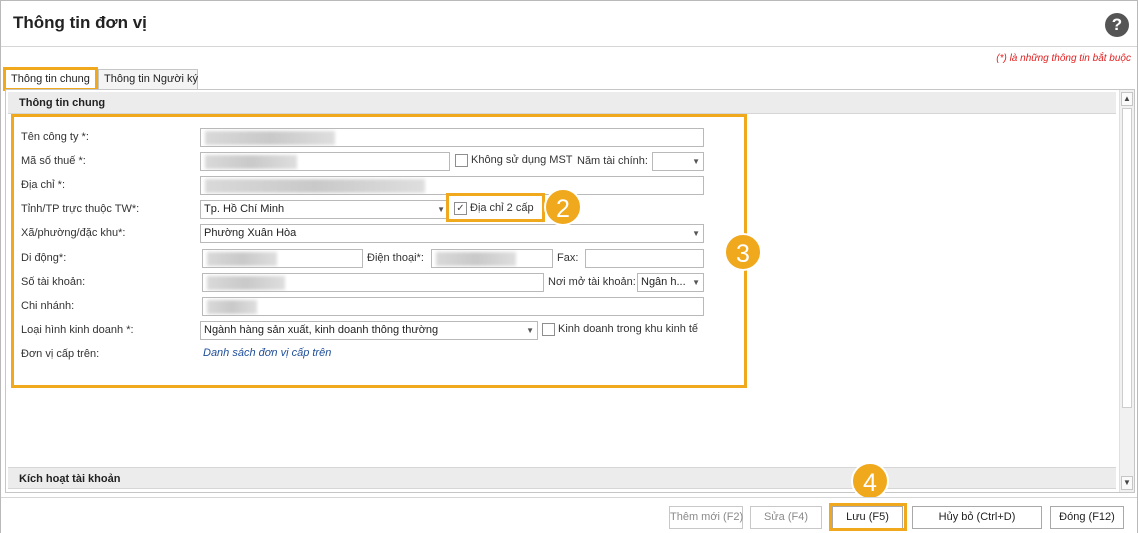 Image resolution: width=1138 pixels, height=533 pixels. What do you see at coordinates (452, 137) in the screenshot?
I see `company-name-input` at bounding box center [452, 137].